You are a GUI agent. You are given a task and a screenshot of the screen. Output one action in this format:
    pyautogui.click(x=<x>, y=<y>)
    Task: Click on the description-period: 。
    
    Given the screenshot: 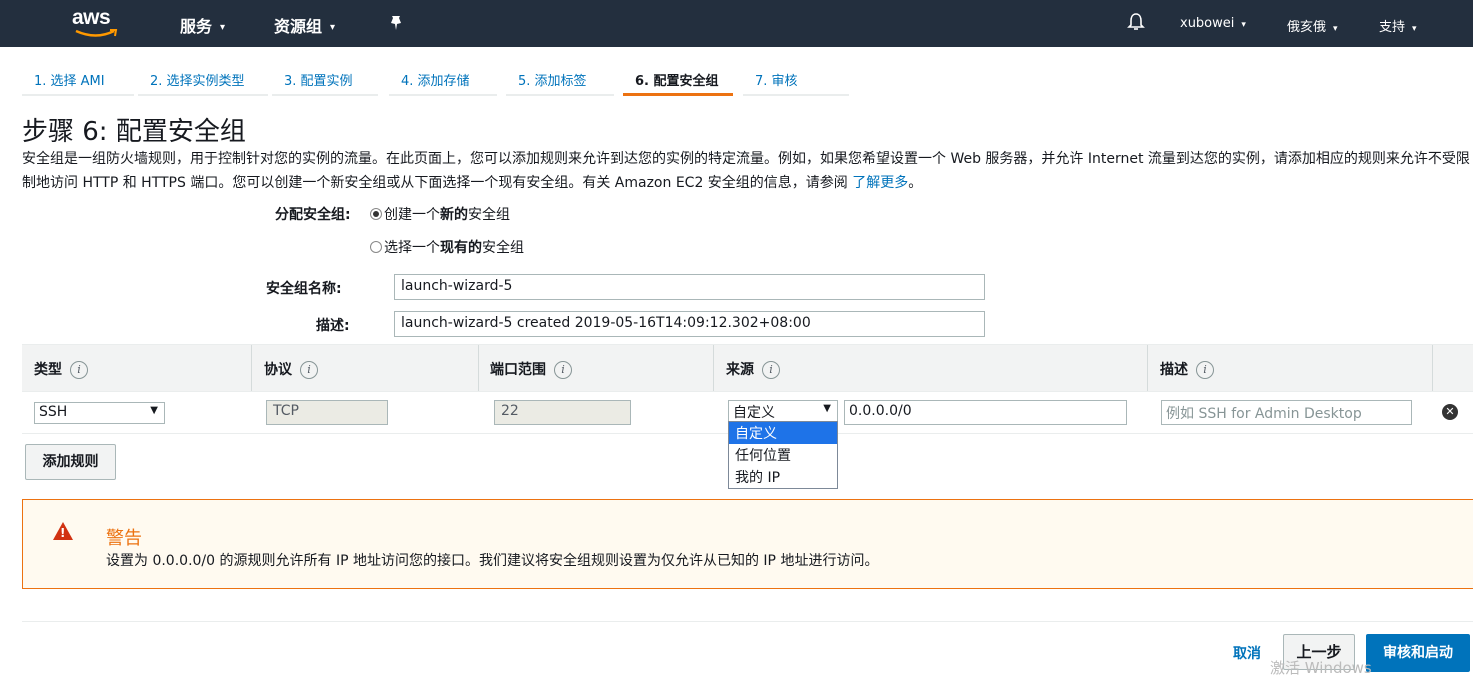 What is the action you would take?
    pyautogui.click(x=915, y=183)
    